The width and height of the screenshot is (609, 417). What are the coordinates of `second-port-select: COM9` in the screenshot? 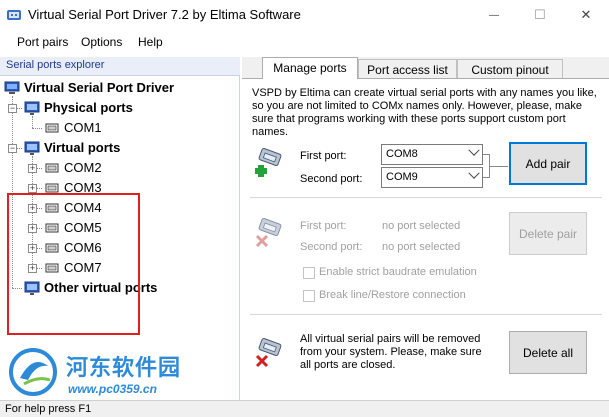 It's located at (432, 177).